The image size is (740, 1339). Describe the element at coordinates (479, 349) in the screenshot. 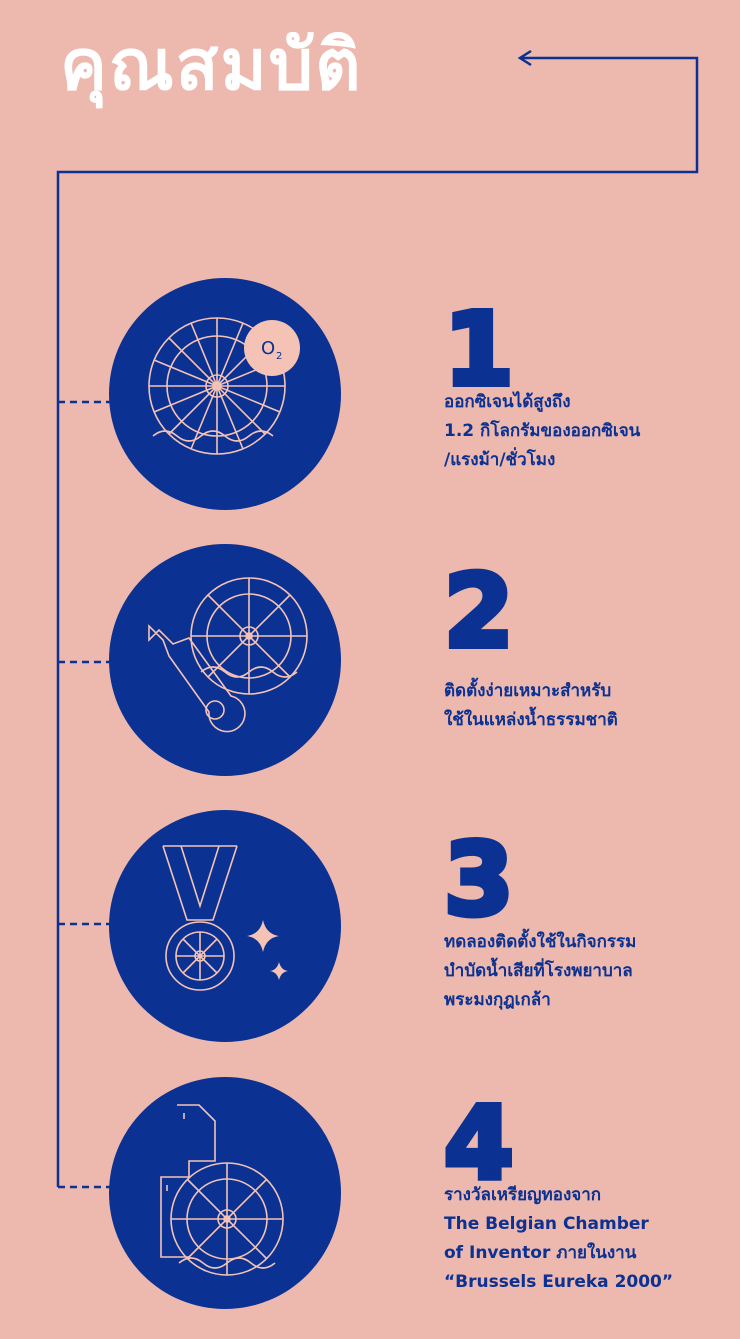

I see `item-number: 1` at that location.